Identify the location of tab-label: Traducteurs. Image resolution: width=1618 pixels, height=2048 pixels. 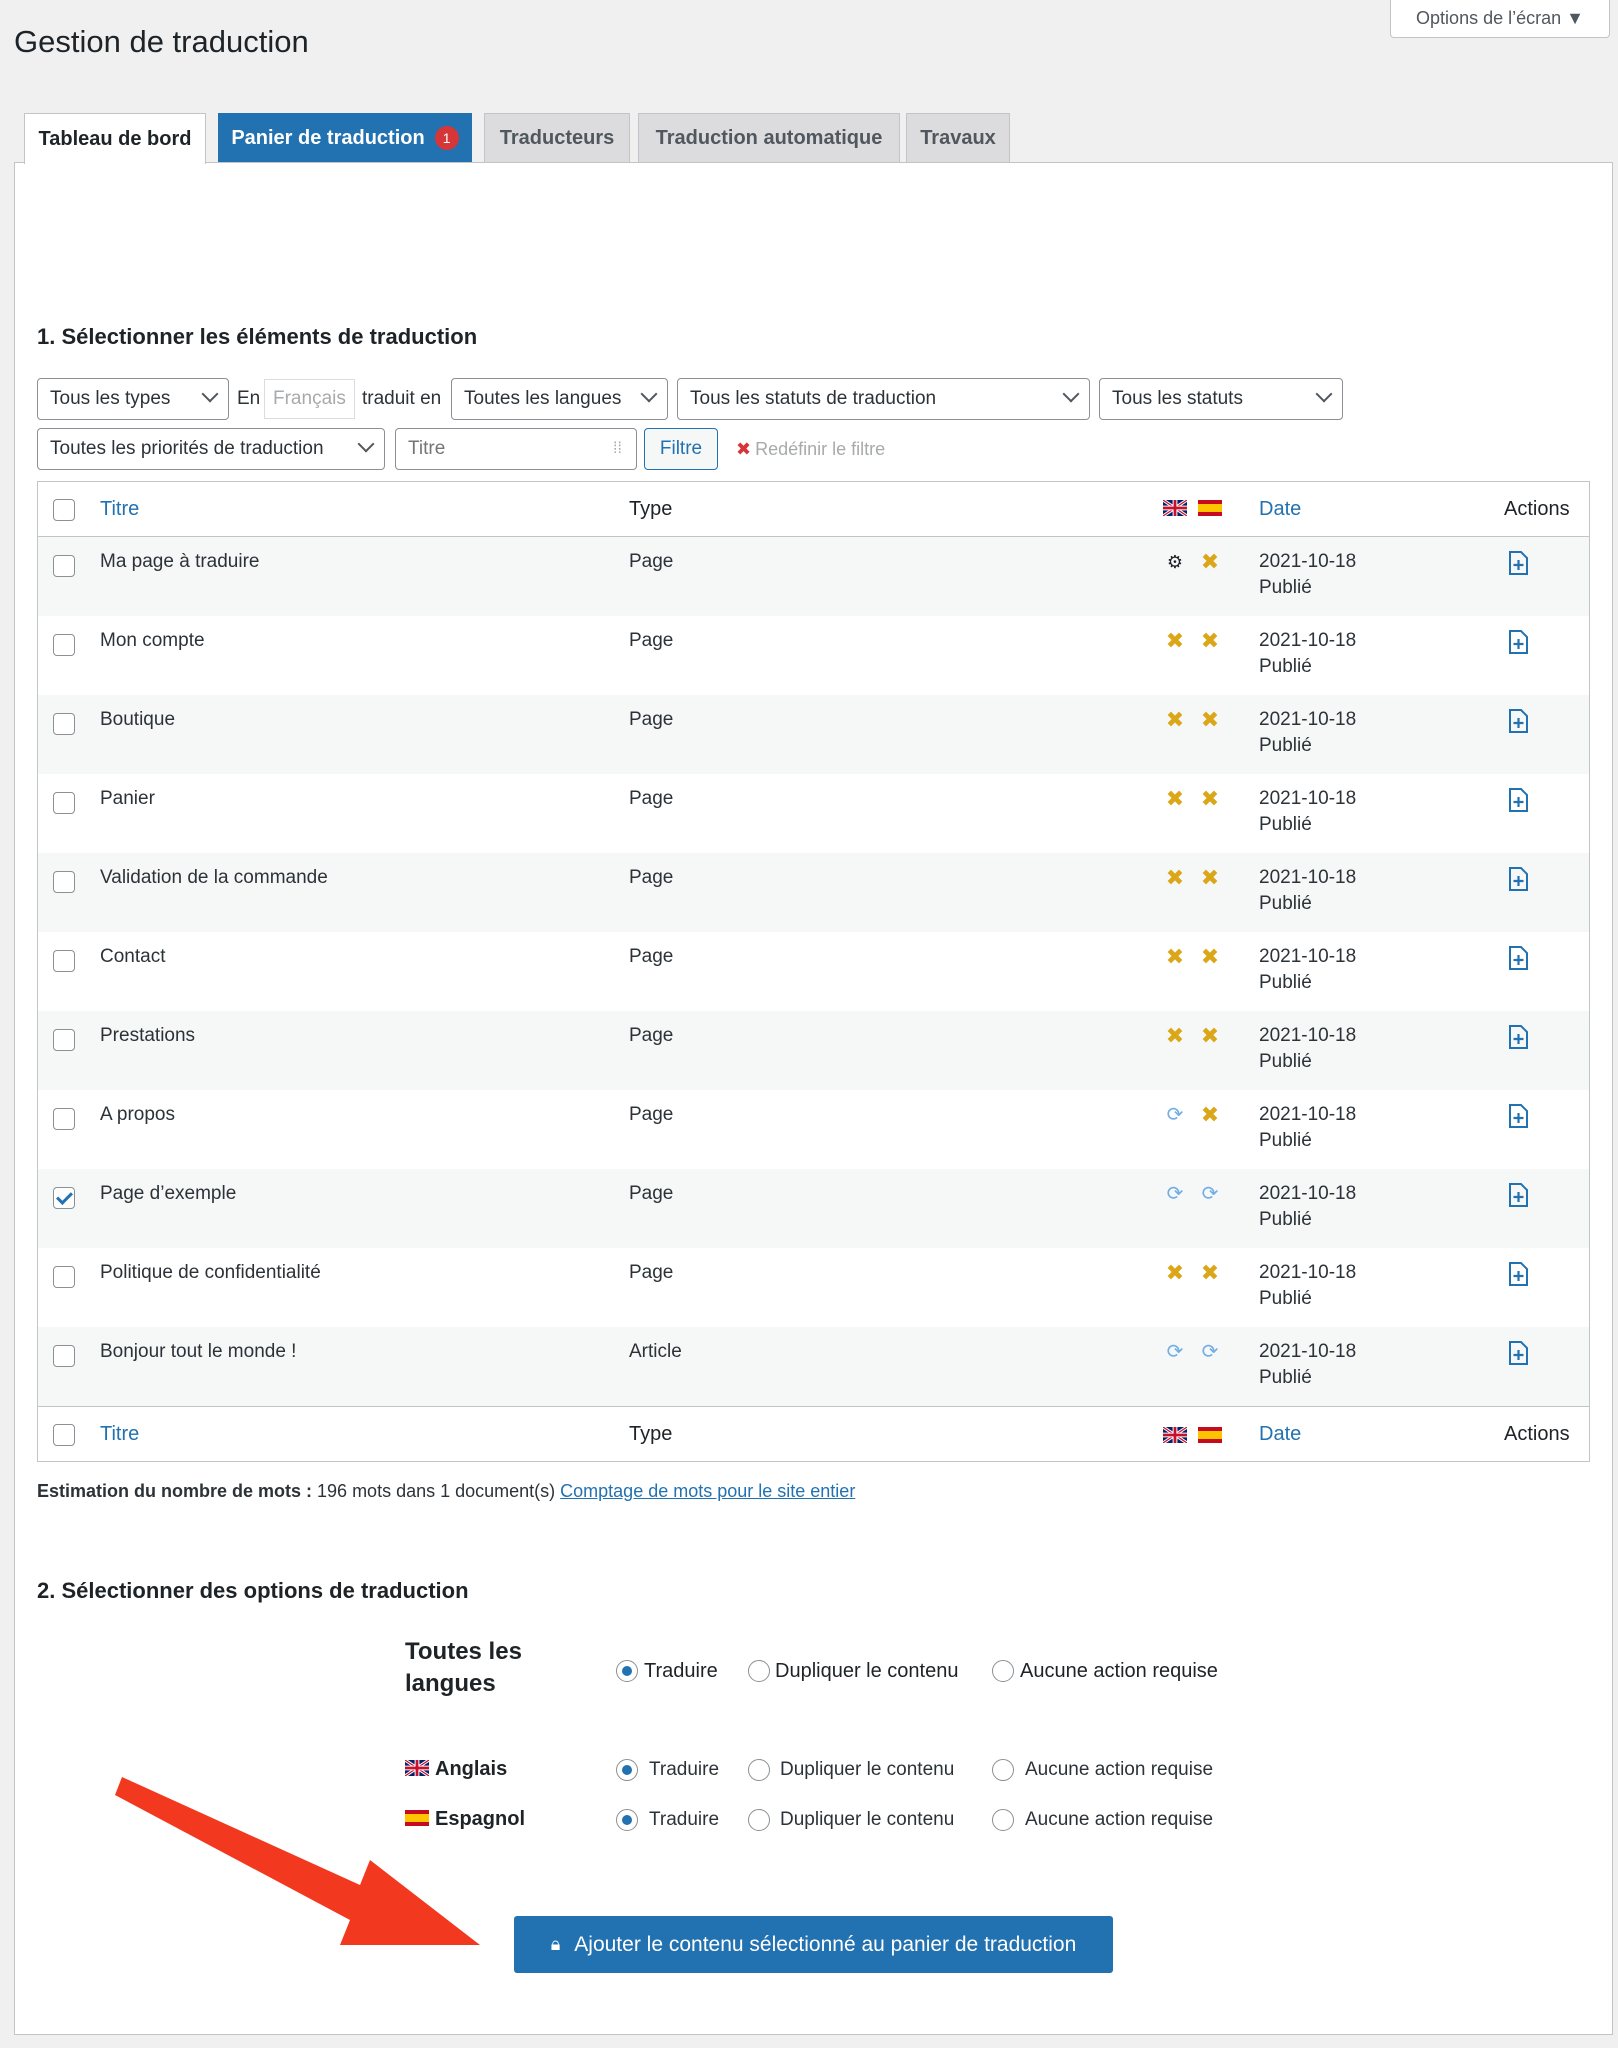
(557, 137).